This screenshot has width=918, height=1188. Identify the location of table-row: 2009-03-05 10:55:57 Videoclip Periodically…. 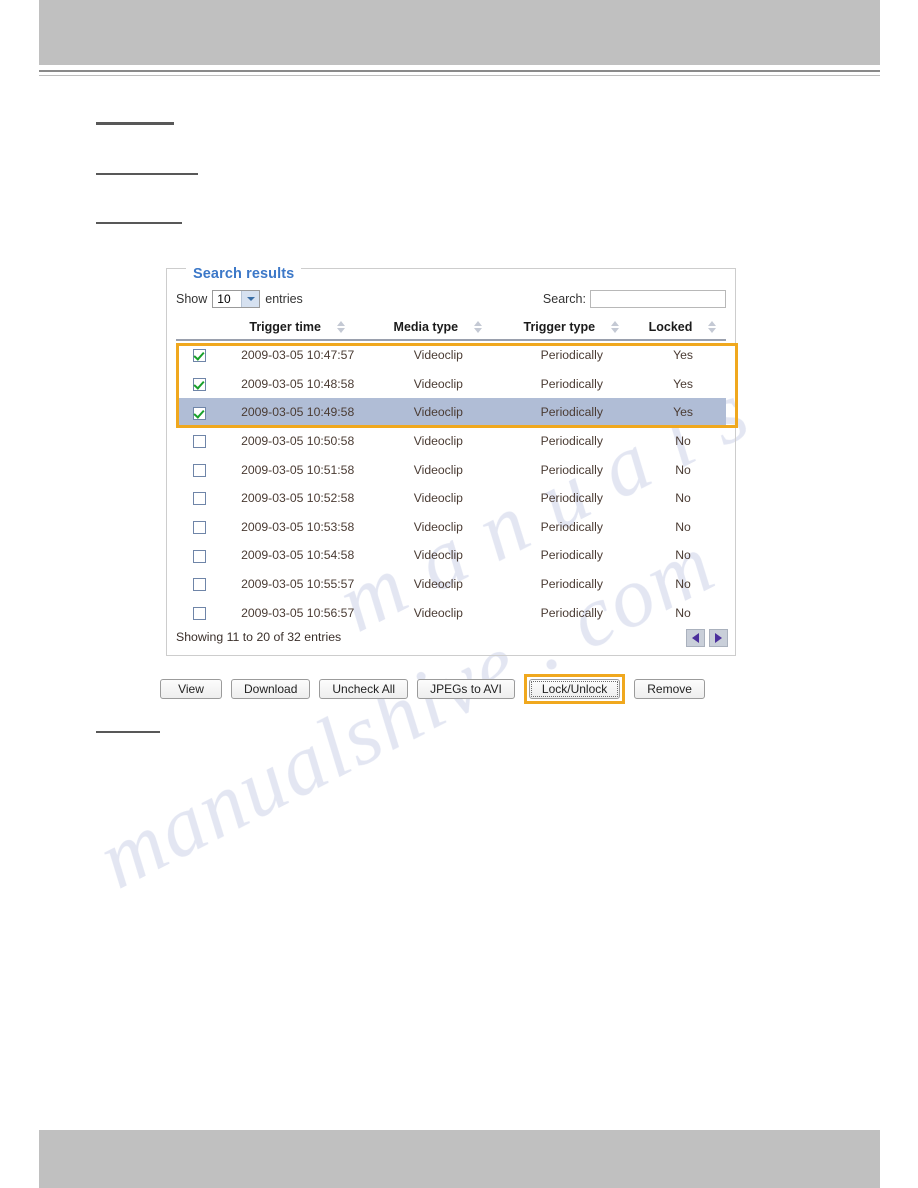
(451, 584).